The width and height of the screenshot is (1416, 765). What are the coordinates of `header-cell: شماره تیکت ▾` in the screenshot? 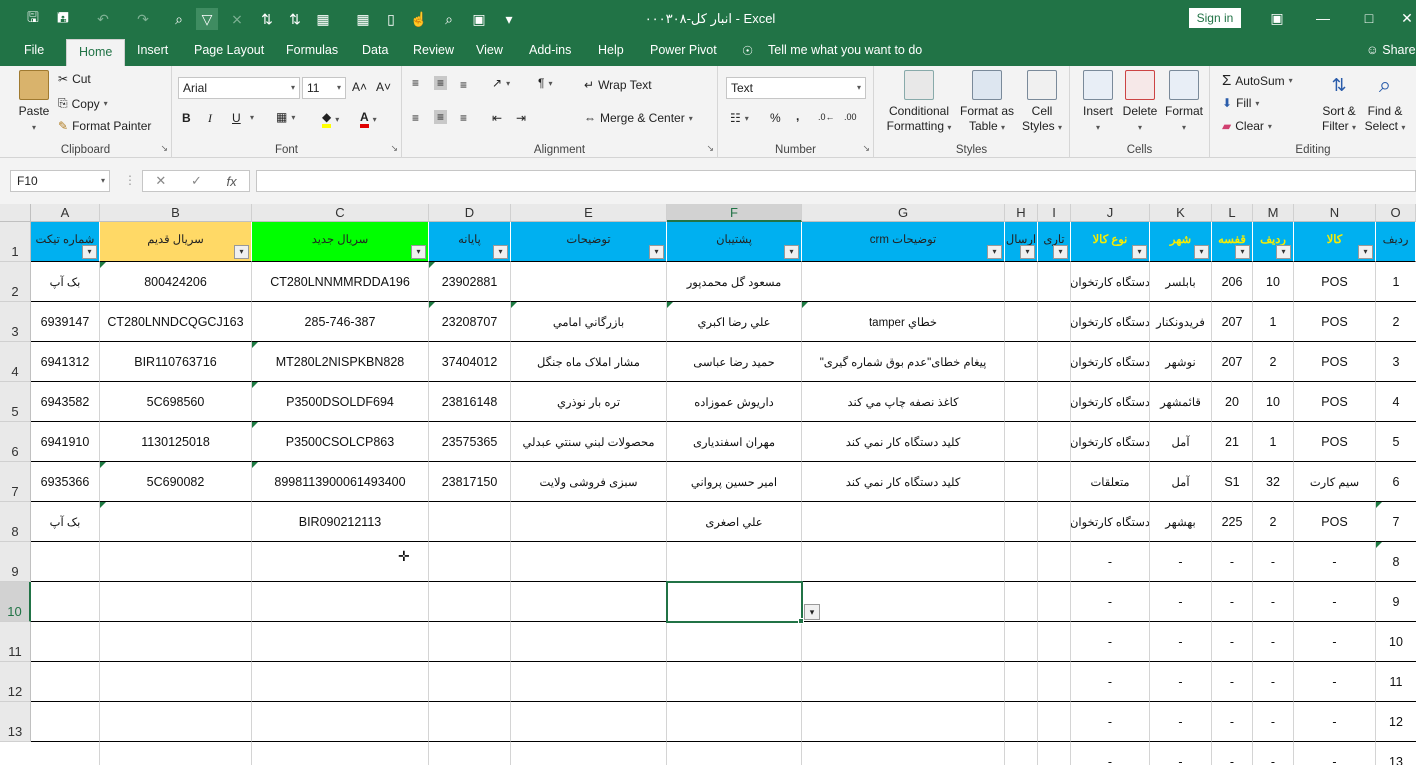 It's located at (65, 242).